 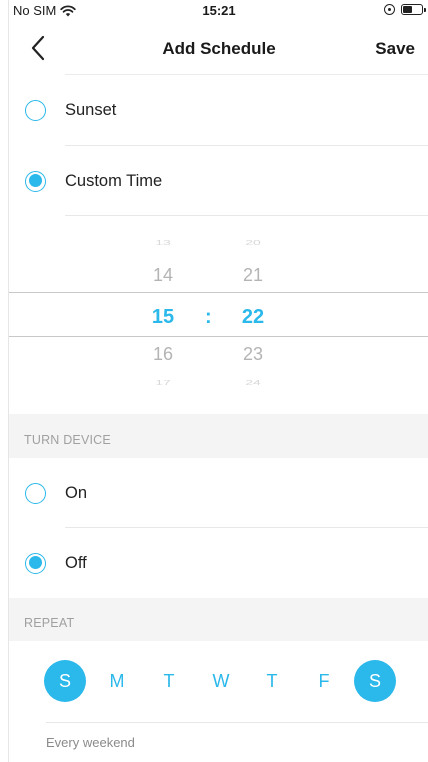 What do you see at coordinates (375, 681) in the screenshot?
I see `day-saturday: S` at bounding box center [375, 681].